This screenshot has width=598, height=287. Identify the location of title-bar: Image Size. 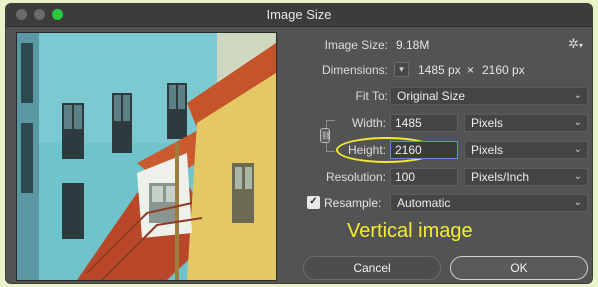
(299, 15).